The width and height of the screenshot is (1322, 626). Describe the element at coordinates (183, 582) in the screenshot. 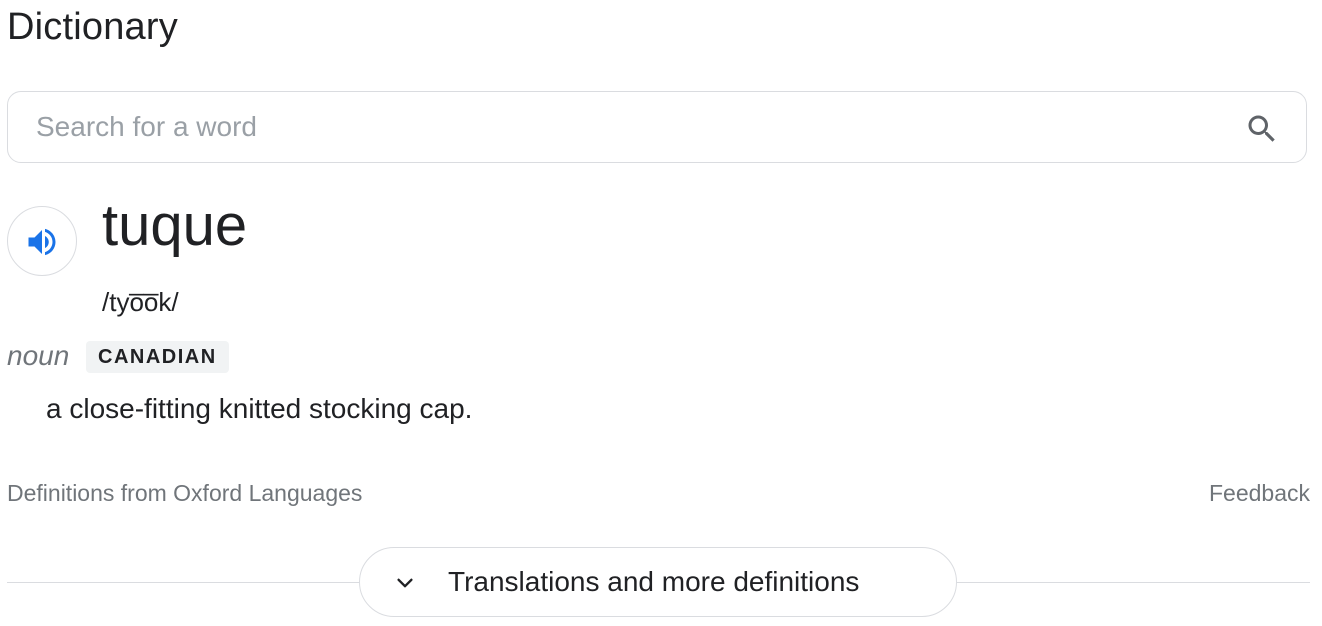

I see `divider-left` at that location.